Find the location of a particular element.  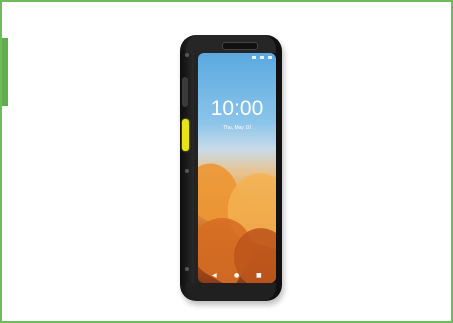

lock-screen-clock: 10:00 is located at coordinates (237, 108).